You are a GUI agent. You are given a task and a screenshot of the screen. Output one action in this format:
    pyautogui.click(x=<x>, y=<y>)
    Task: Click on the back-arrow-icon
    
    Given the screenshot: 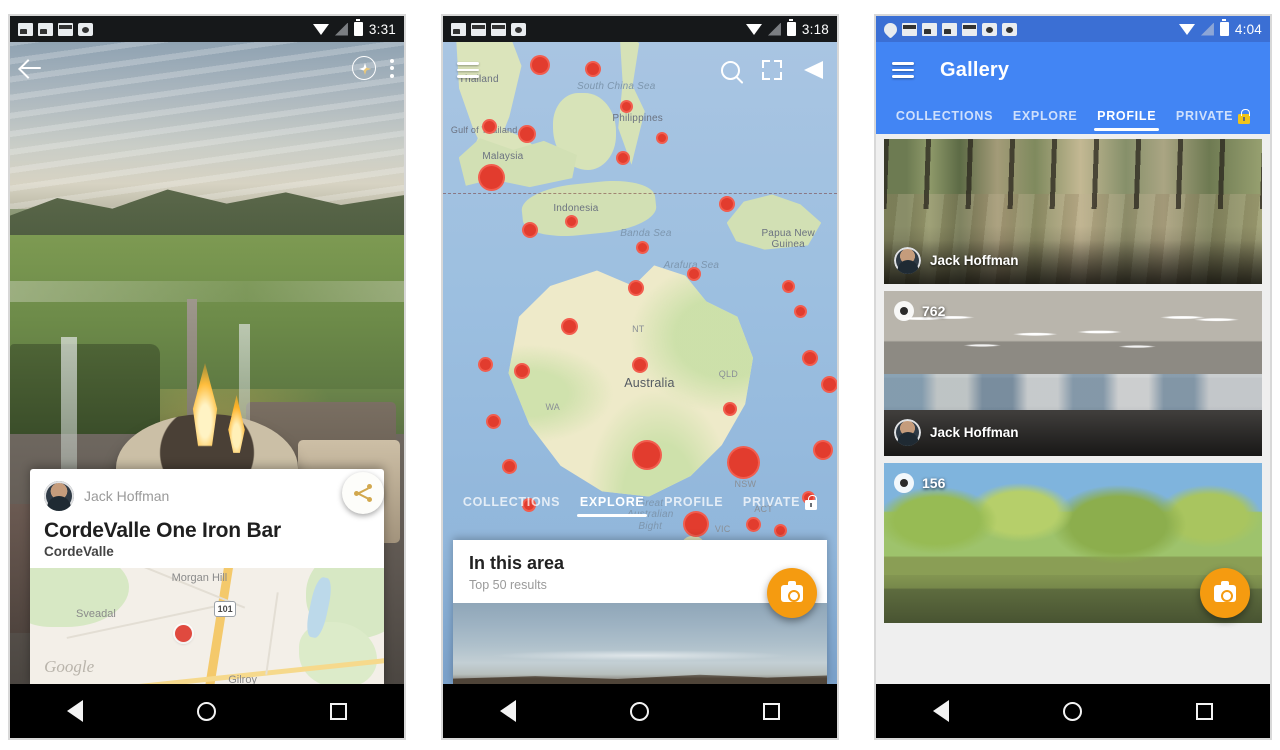 What is the action you would take?
    pyautogui.click(x=31, y=68)
    